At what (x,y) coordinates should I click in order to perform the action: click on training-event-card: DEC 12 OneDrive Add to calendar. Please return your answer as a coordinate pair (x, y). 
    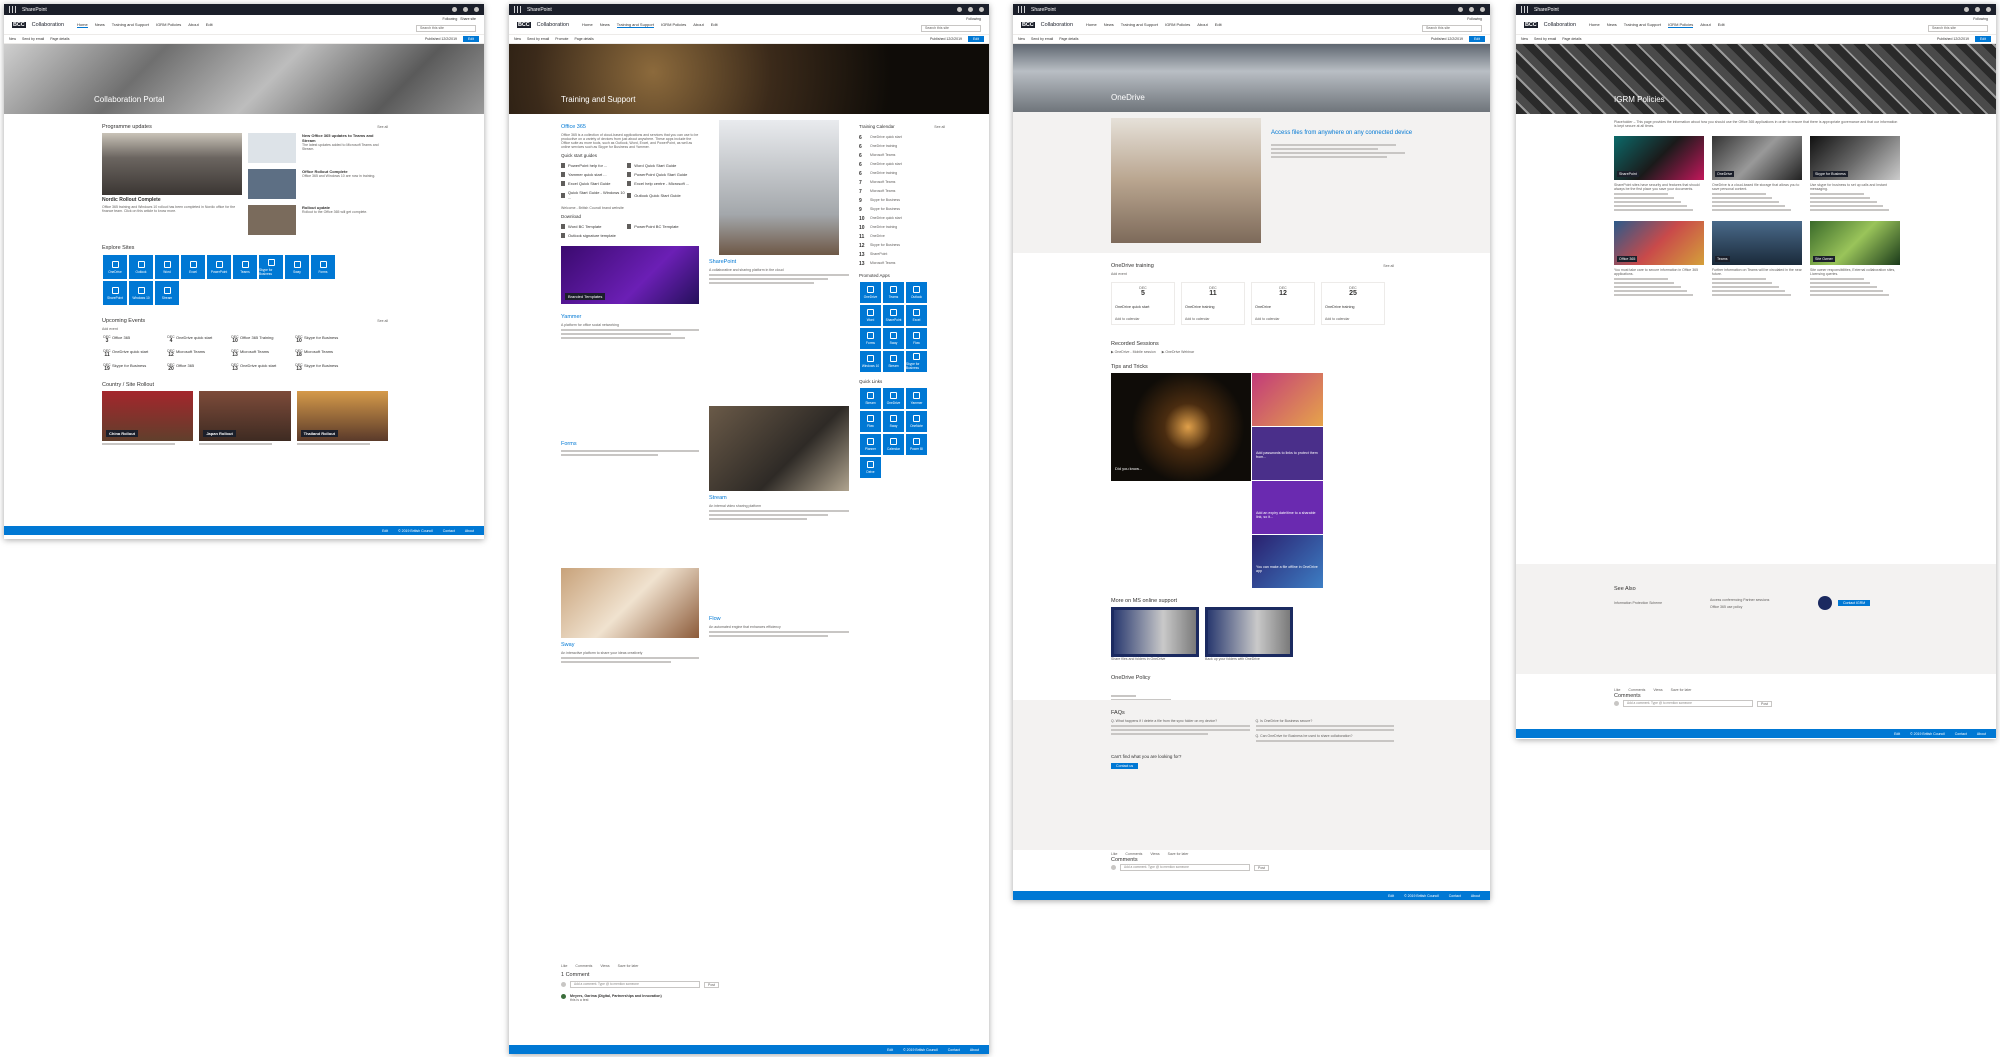
    Looking at the image, I should click on (1283, 303).